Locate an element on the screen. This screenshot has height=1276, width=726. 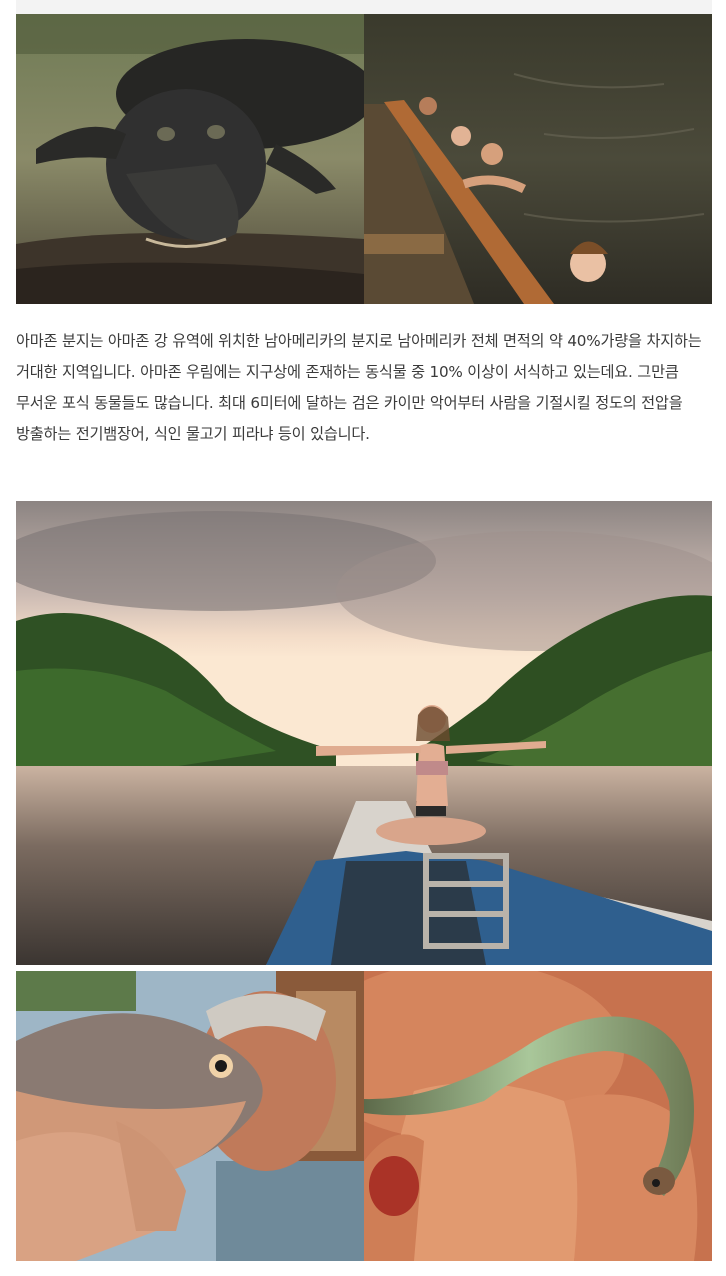
small-fish-photo is located at coordinates (538, 1116).